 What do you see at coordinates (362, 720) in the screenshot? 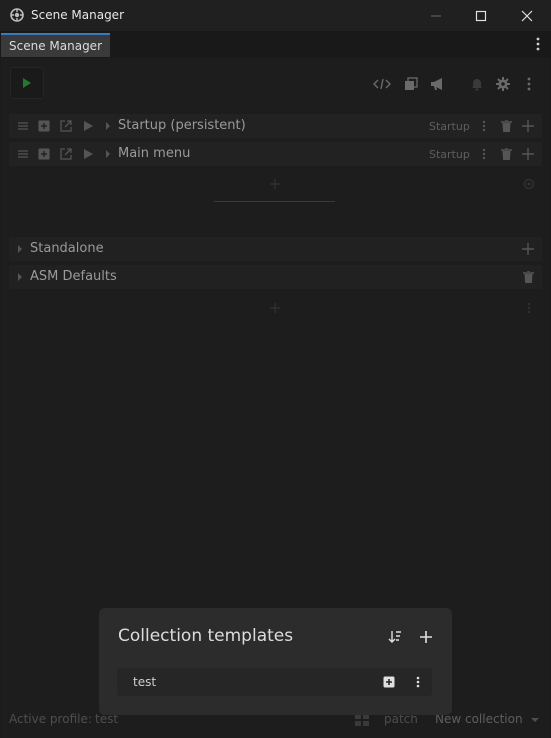
I see `profile-grid-icon` at bounding box center [362, 720].